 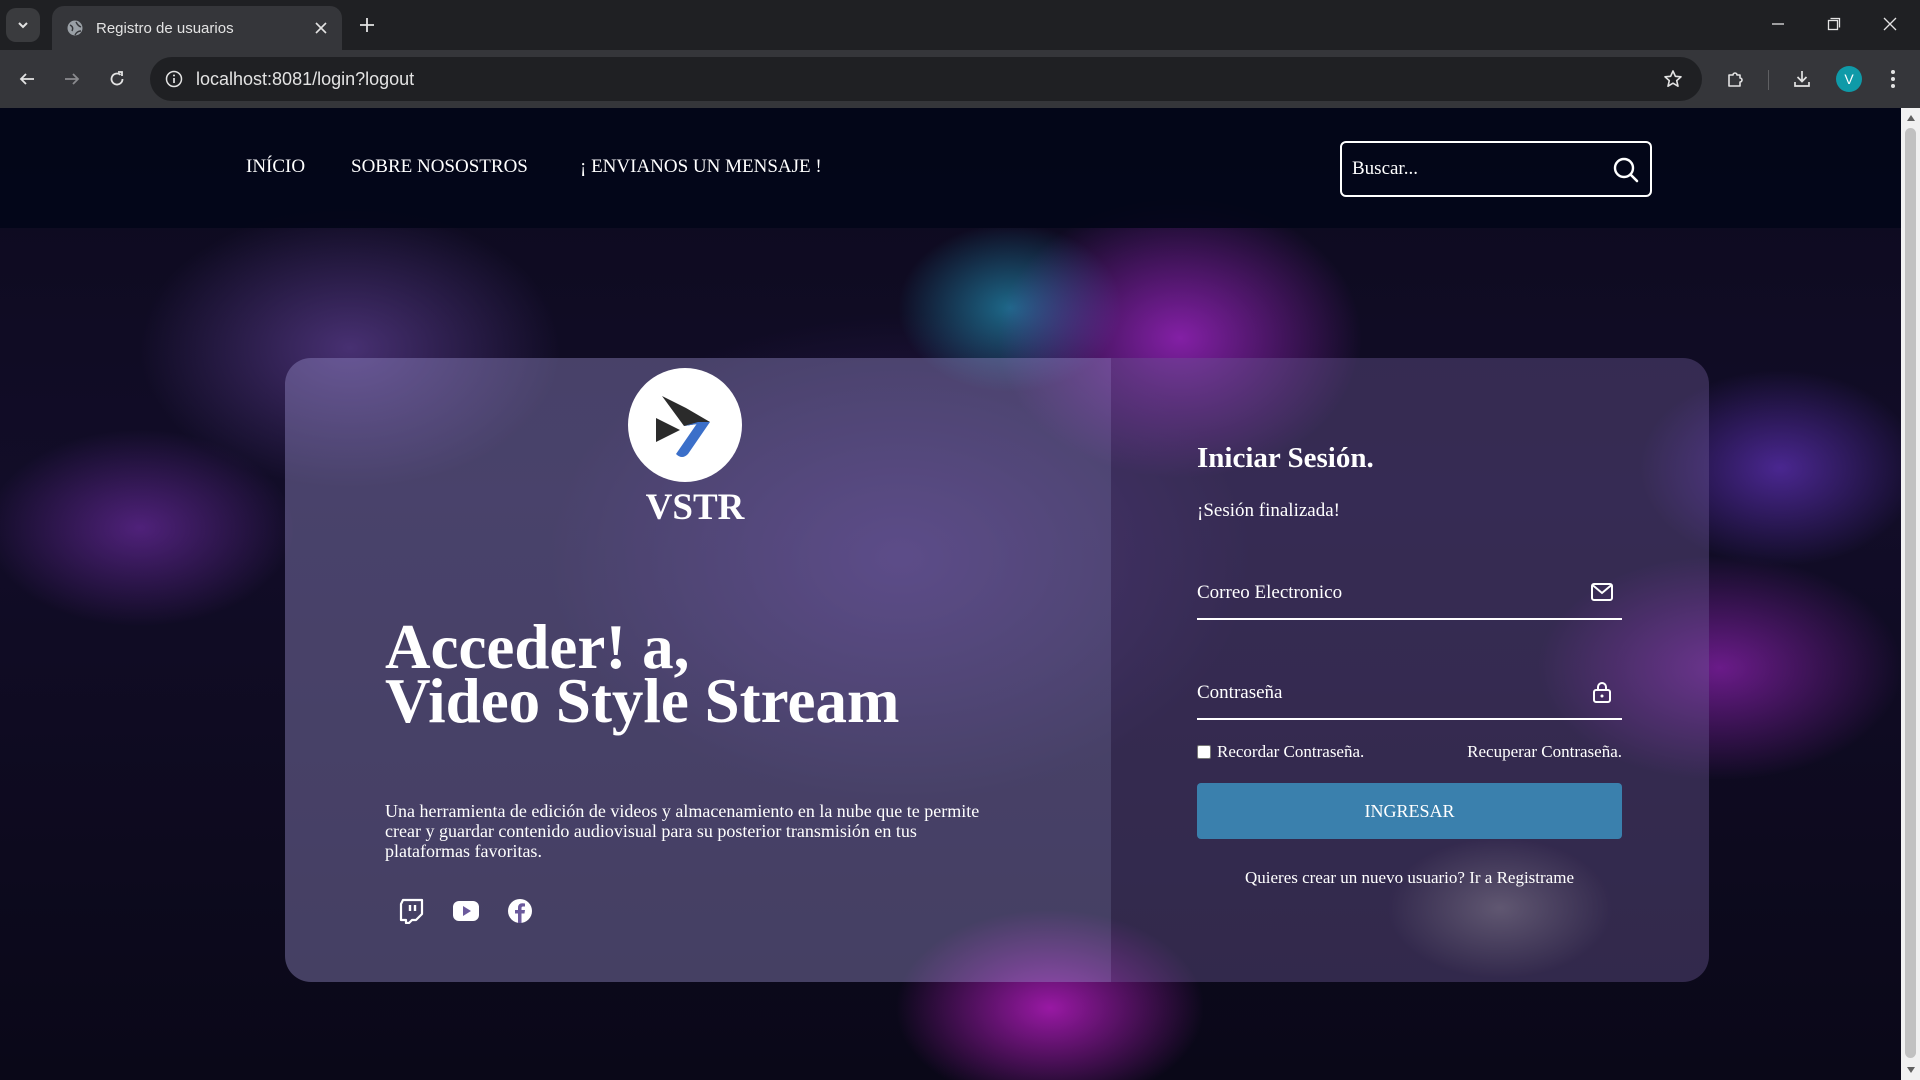 I want to click on youtube-link, so click(x=466, y=911).